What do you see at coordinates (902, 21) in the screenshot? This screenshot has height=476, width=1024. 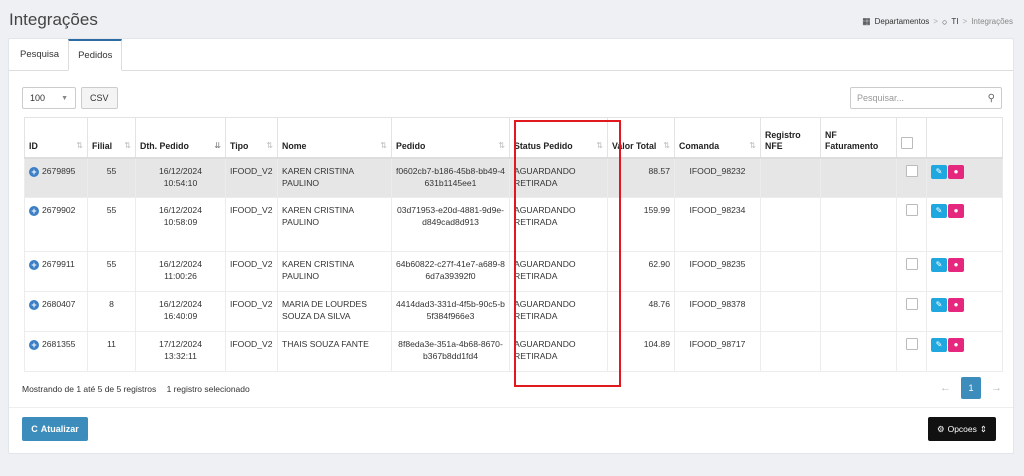 I see `breadcrumb-departamentos: Departamentos` at bounding box center [902, 21].